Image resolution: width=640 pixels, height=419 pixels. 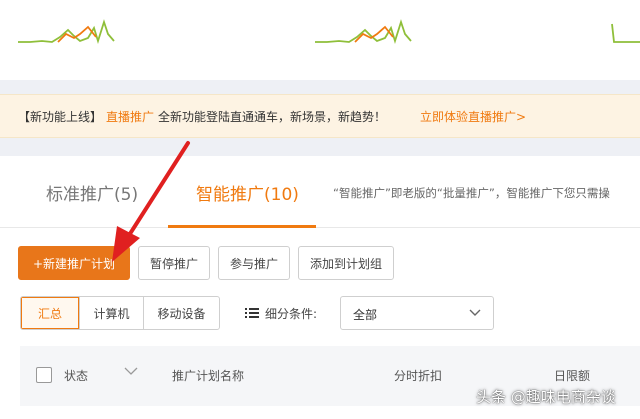 What do you see at coordinates (572, 376) in the screenshot?
I see `column-daily-limit: 日限额` at bounding box center [572, 376].